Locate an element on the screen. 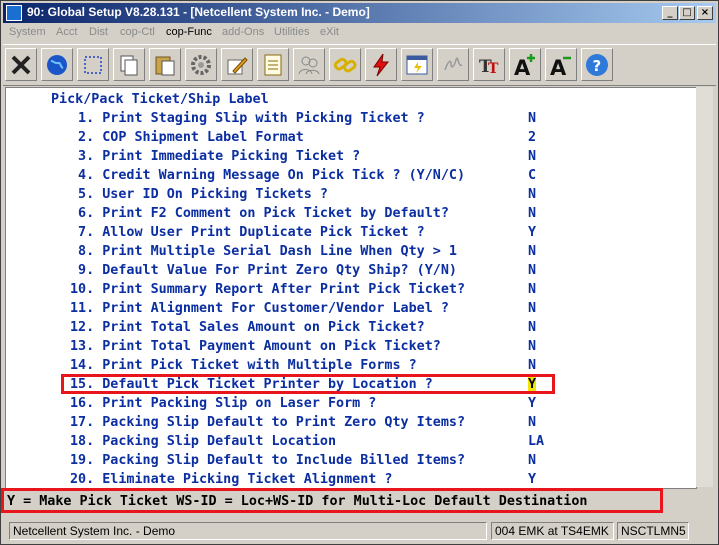 The image size is (719, 545). setting-row-20: 20. Eliminate Picking Ticket Alignment ? is located at coordinates (231, 479).